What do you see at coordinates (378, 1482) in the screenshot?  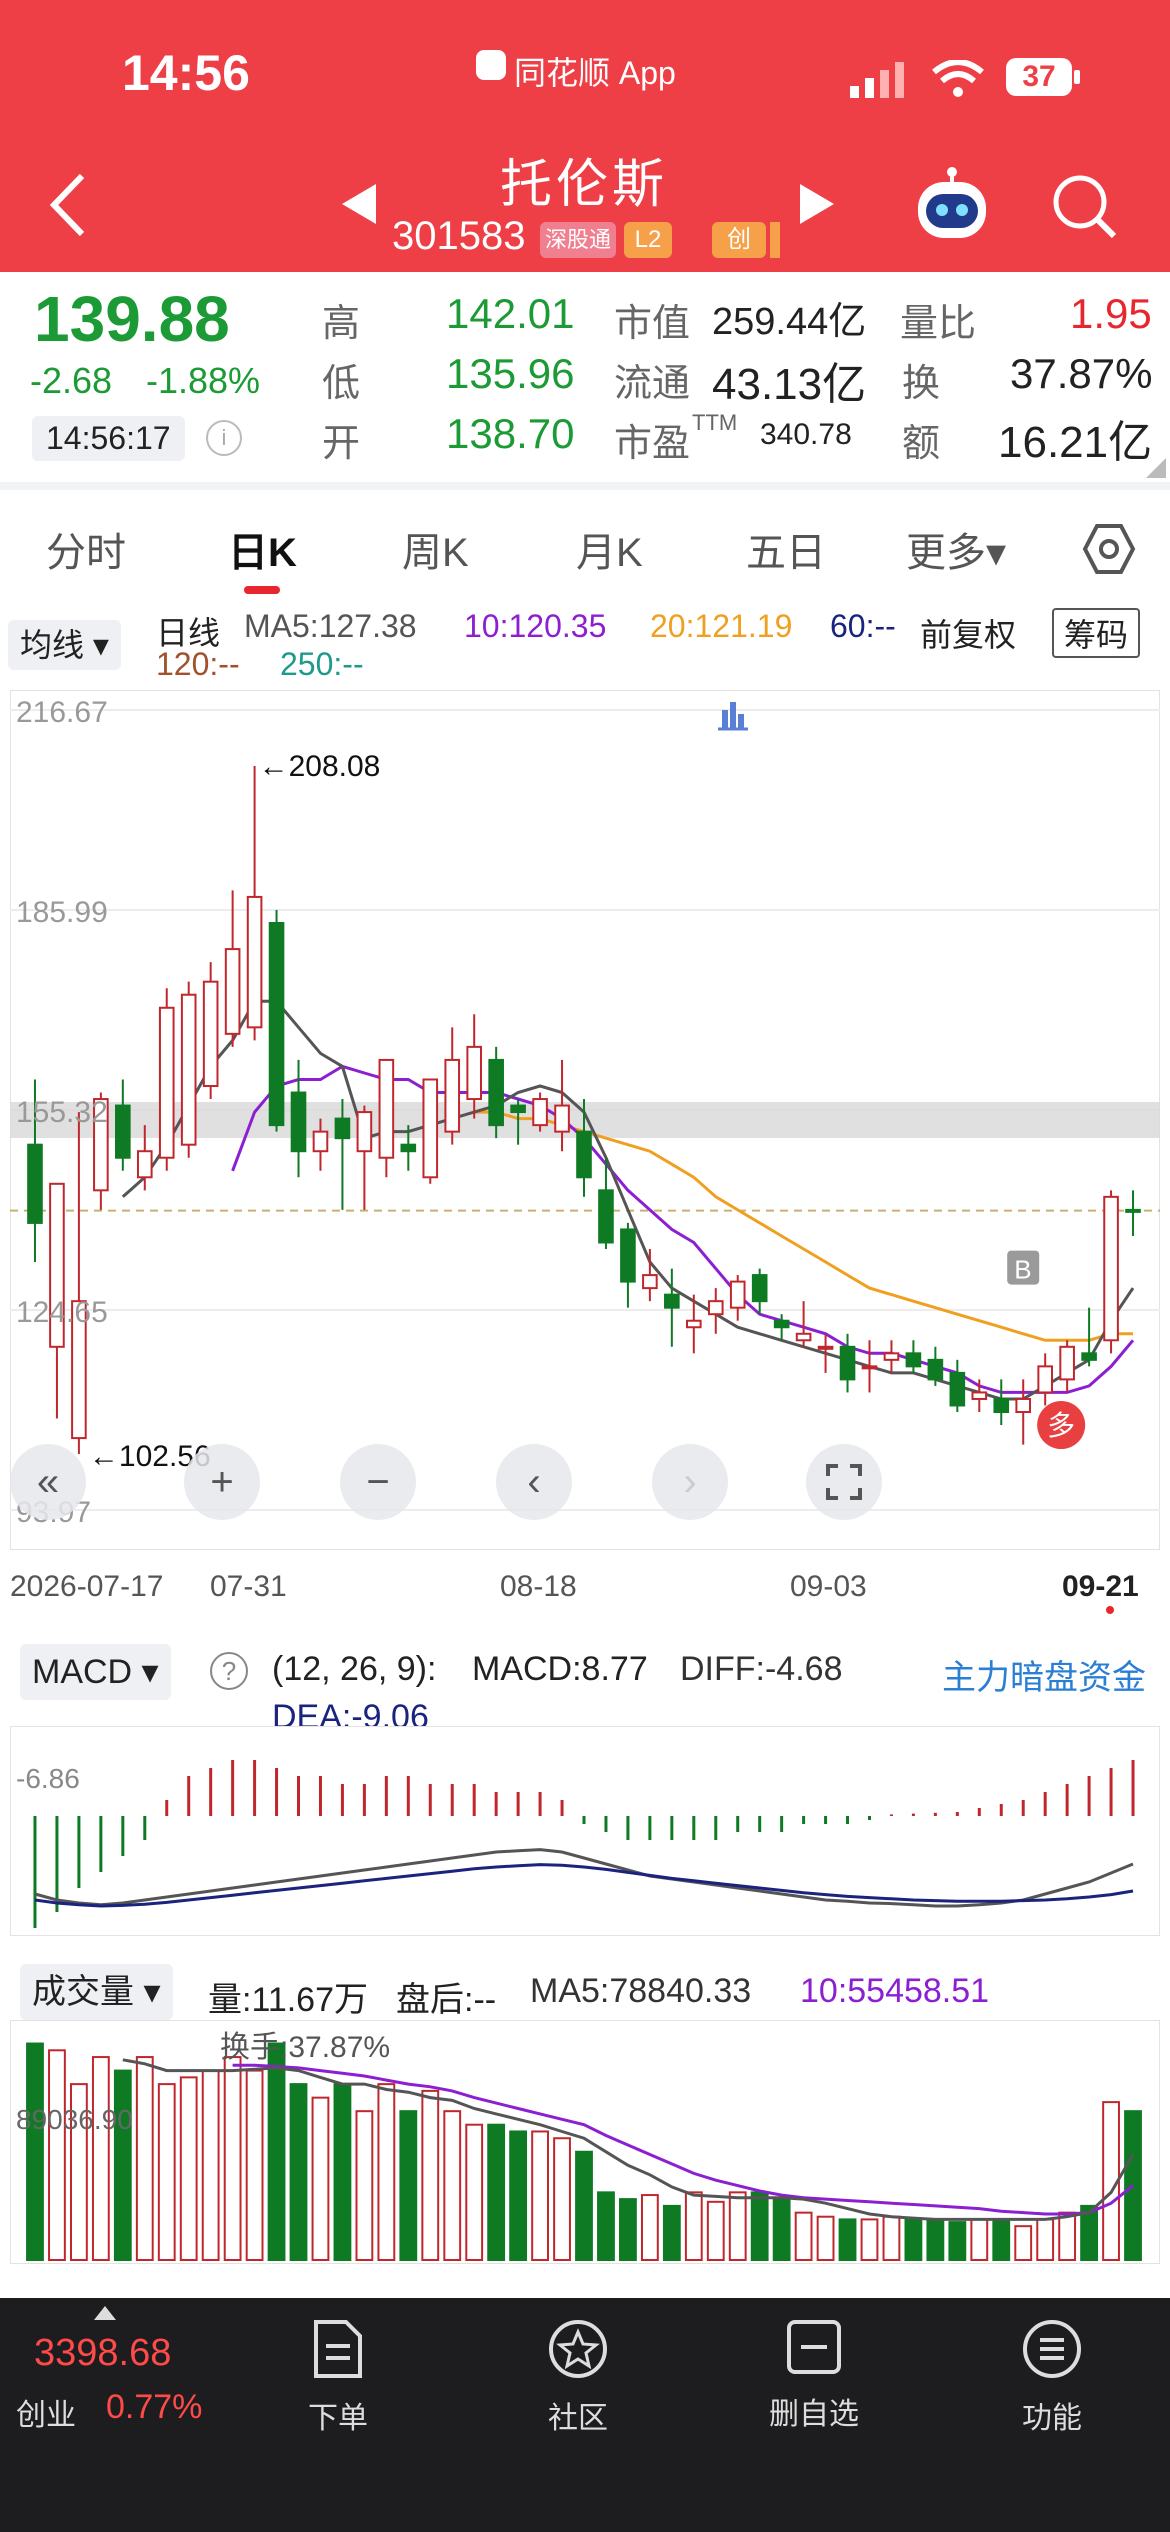 I see `zoom-out-button: −` at bounding box center [378, 1482].